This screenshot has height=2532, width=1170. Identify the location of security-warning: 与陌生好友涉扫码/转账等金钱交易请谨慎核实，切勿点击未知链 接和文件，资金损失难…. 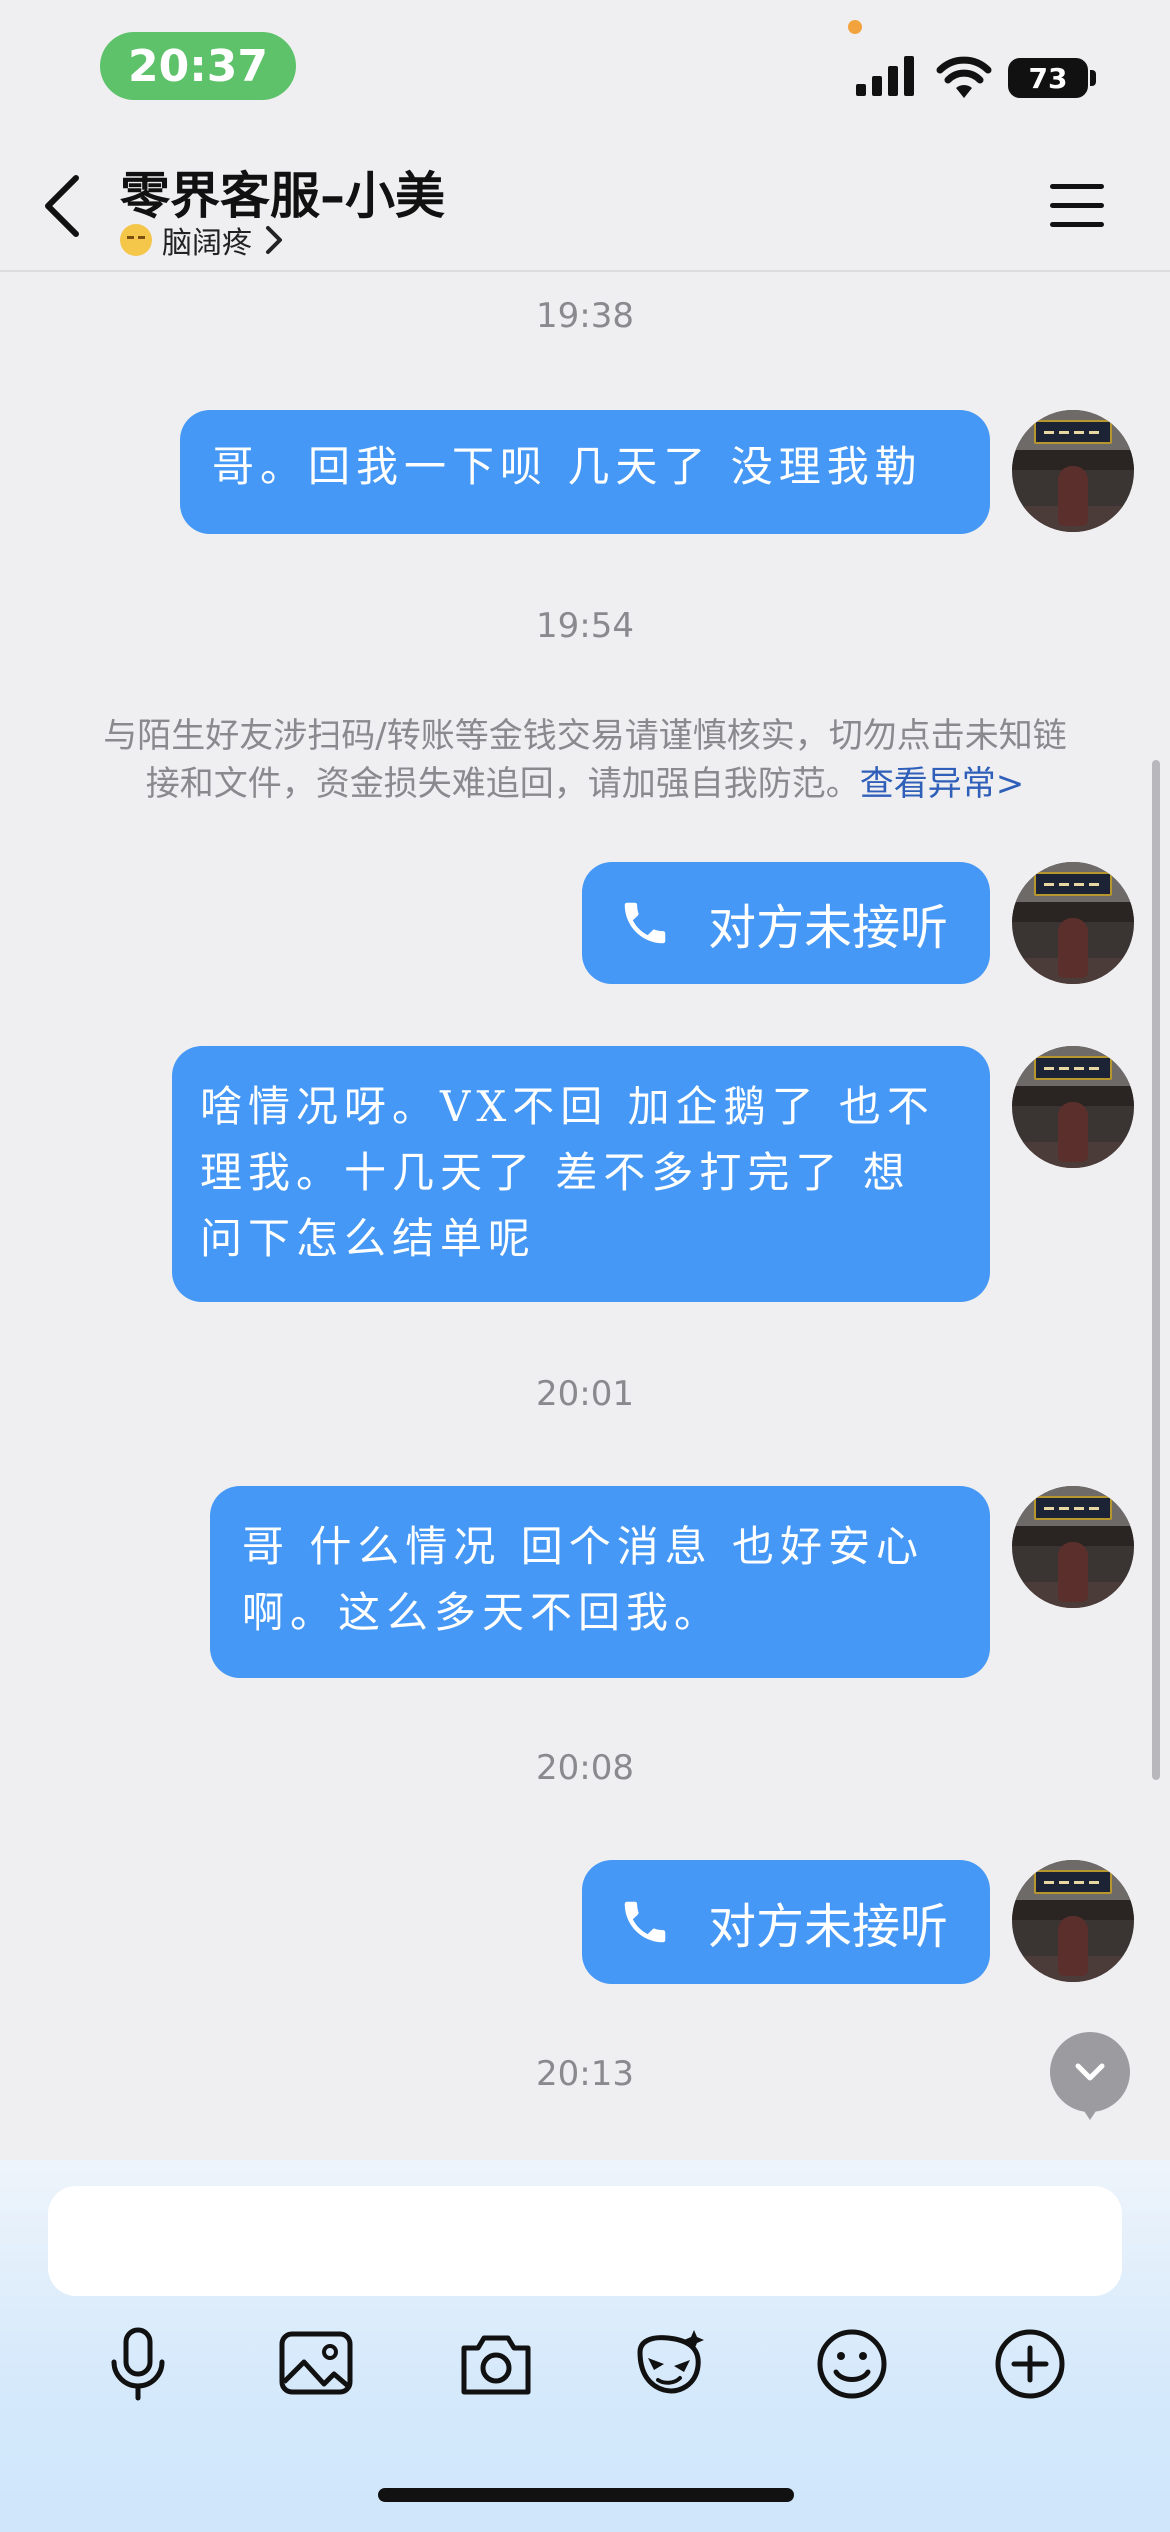
(585, 760).